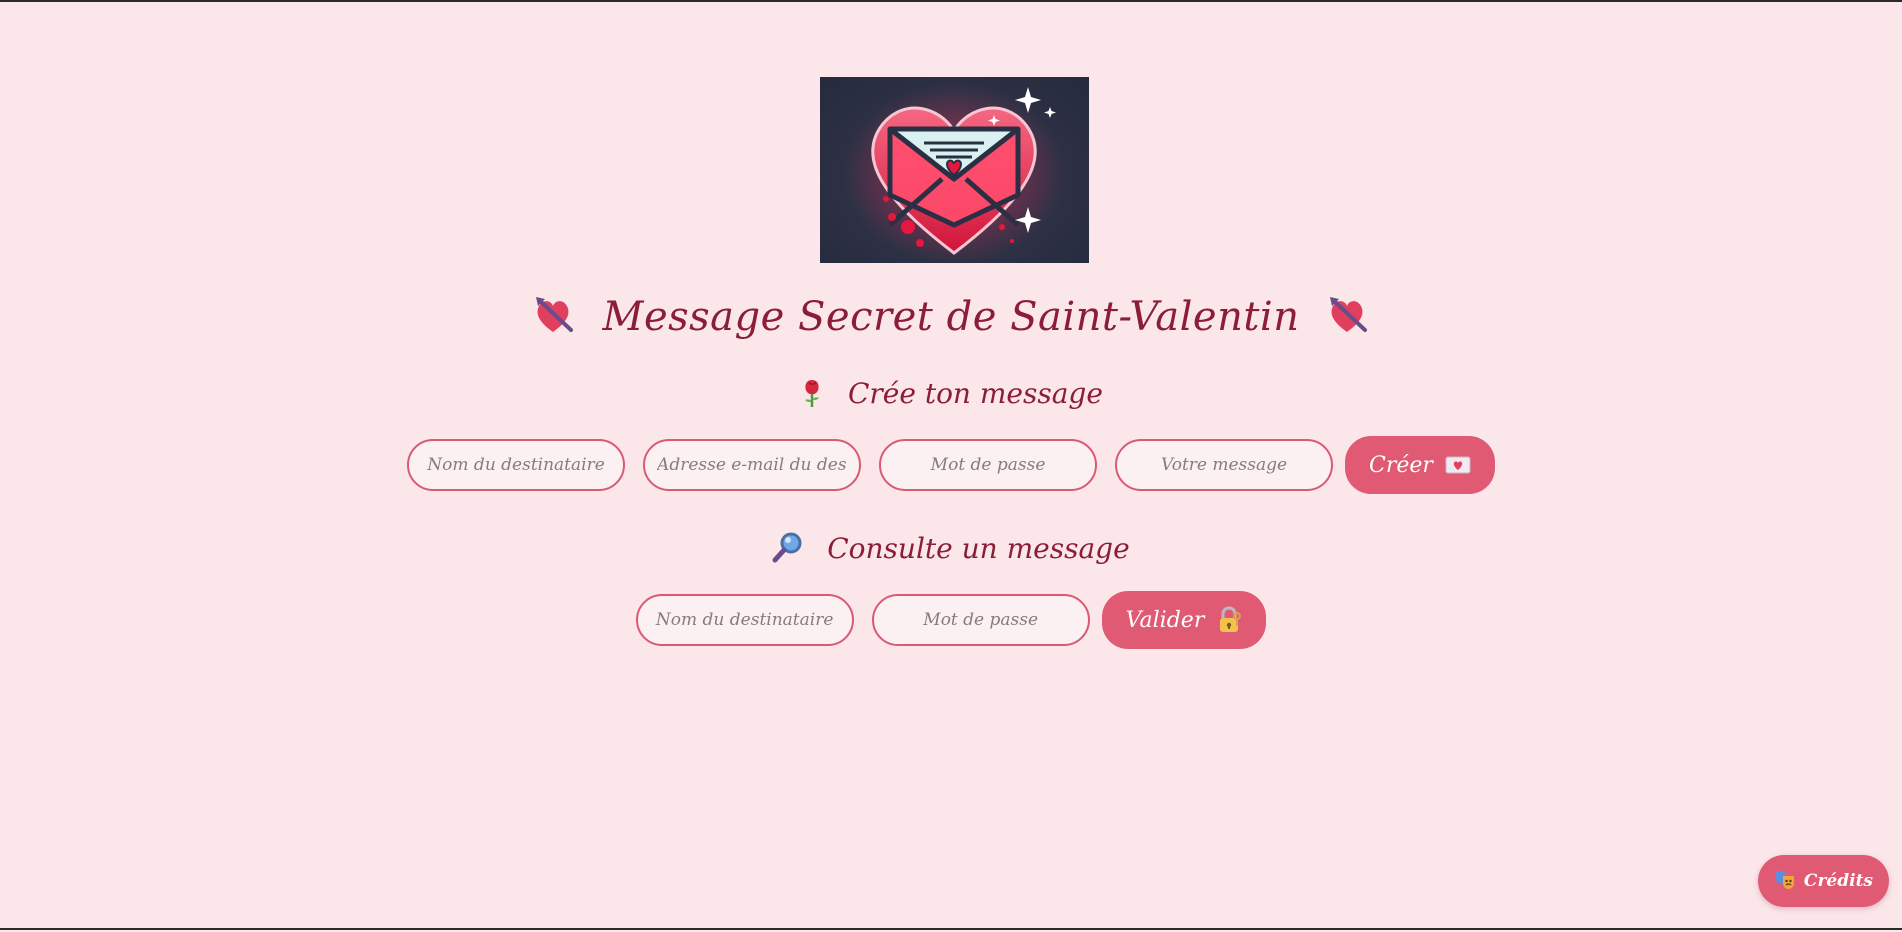 Image resolution: width=1902 pixels, height=932 pixels. I want to click on create-section-heading: Crée ton message, so click(951, 395).